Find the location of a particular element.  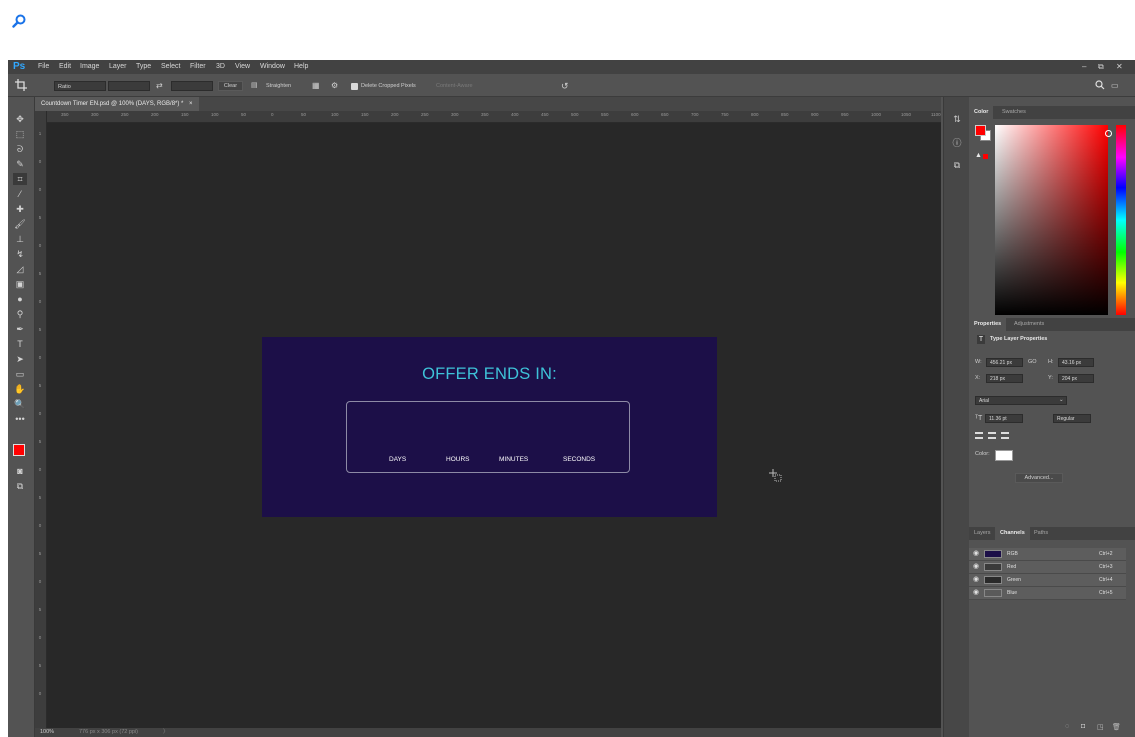

label-days: DAYS is located at coordinates (397, 459).